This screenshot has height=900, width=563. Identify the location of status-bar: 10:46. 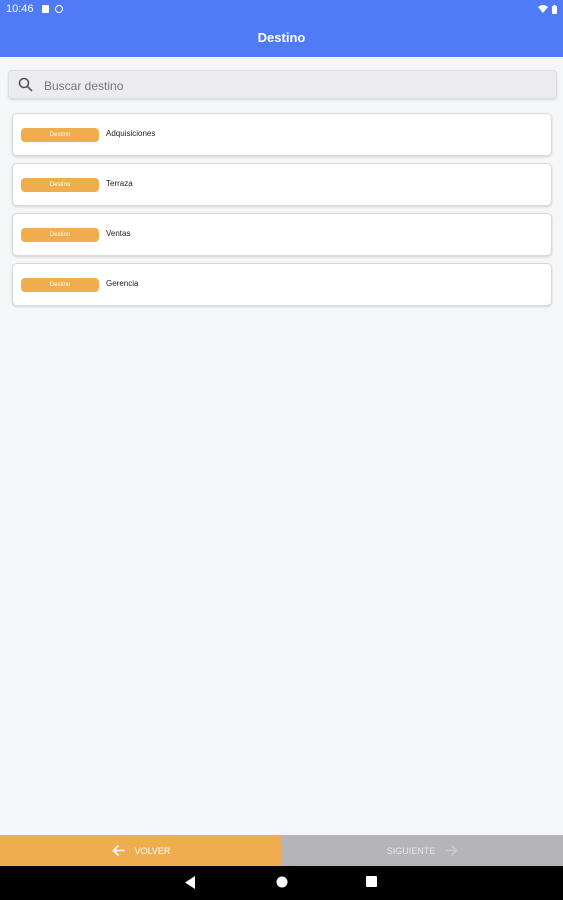
(281, 9).